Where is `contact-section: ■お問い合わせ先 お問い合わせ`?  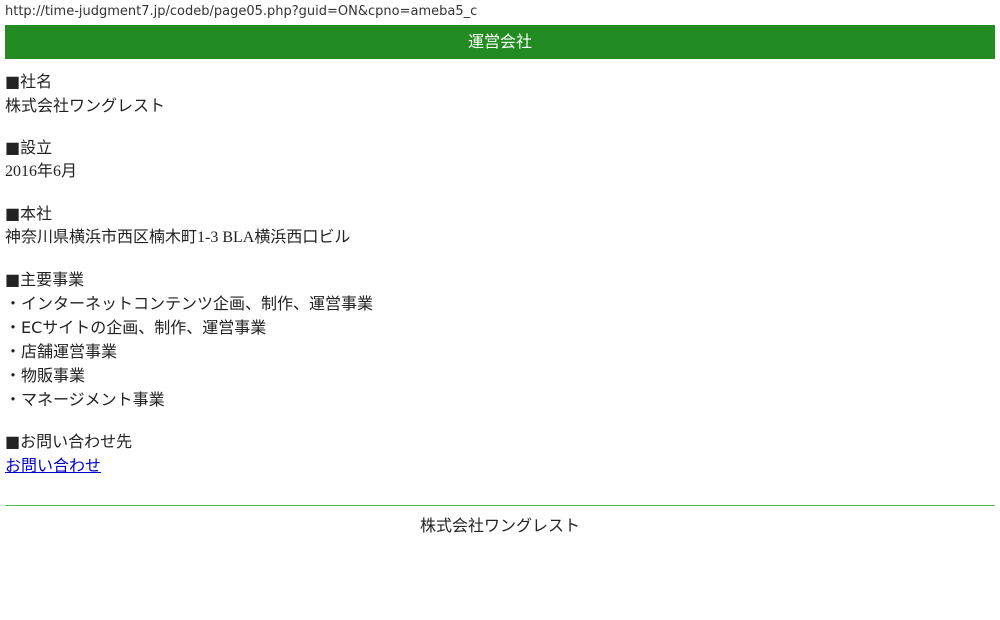 contact-section: ■お問い合わせ先 お問い合わせ is located at coordinates (500, 454).